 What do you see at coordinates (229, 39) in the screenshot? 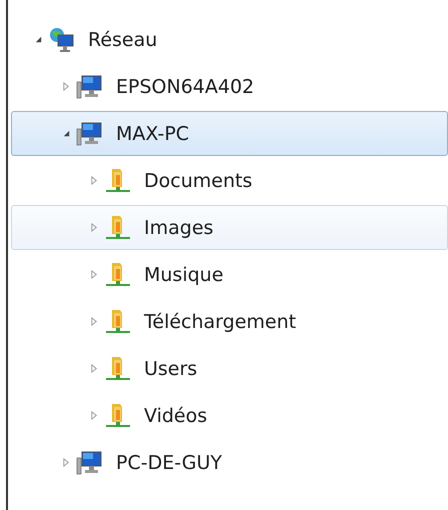
I see `tree-item: Réseau` at bounding box center [229, 39].